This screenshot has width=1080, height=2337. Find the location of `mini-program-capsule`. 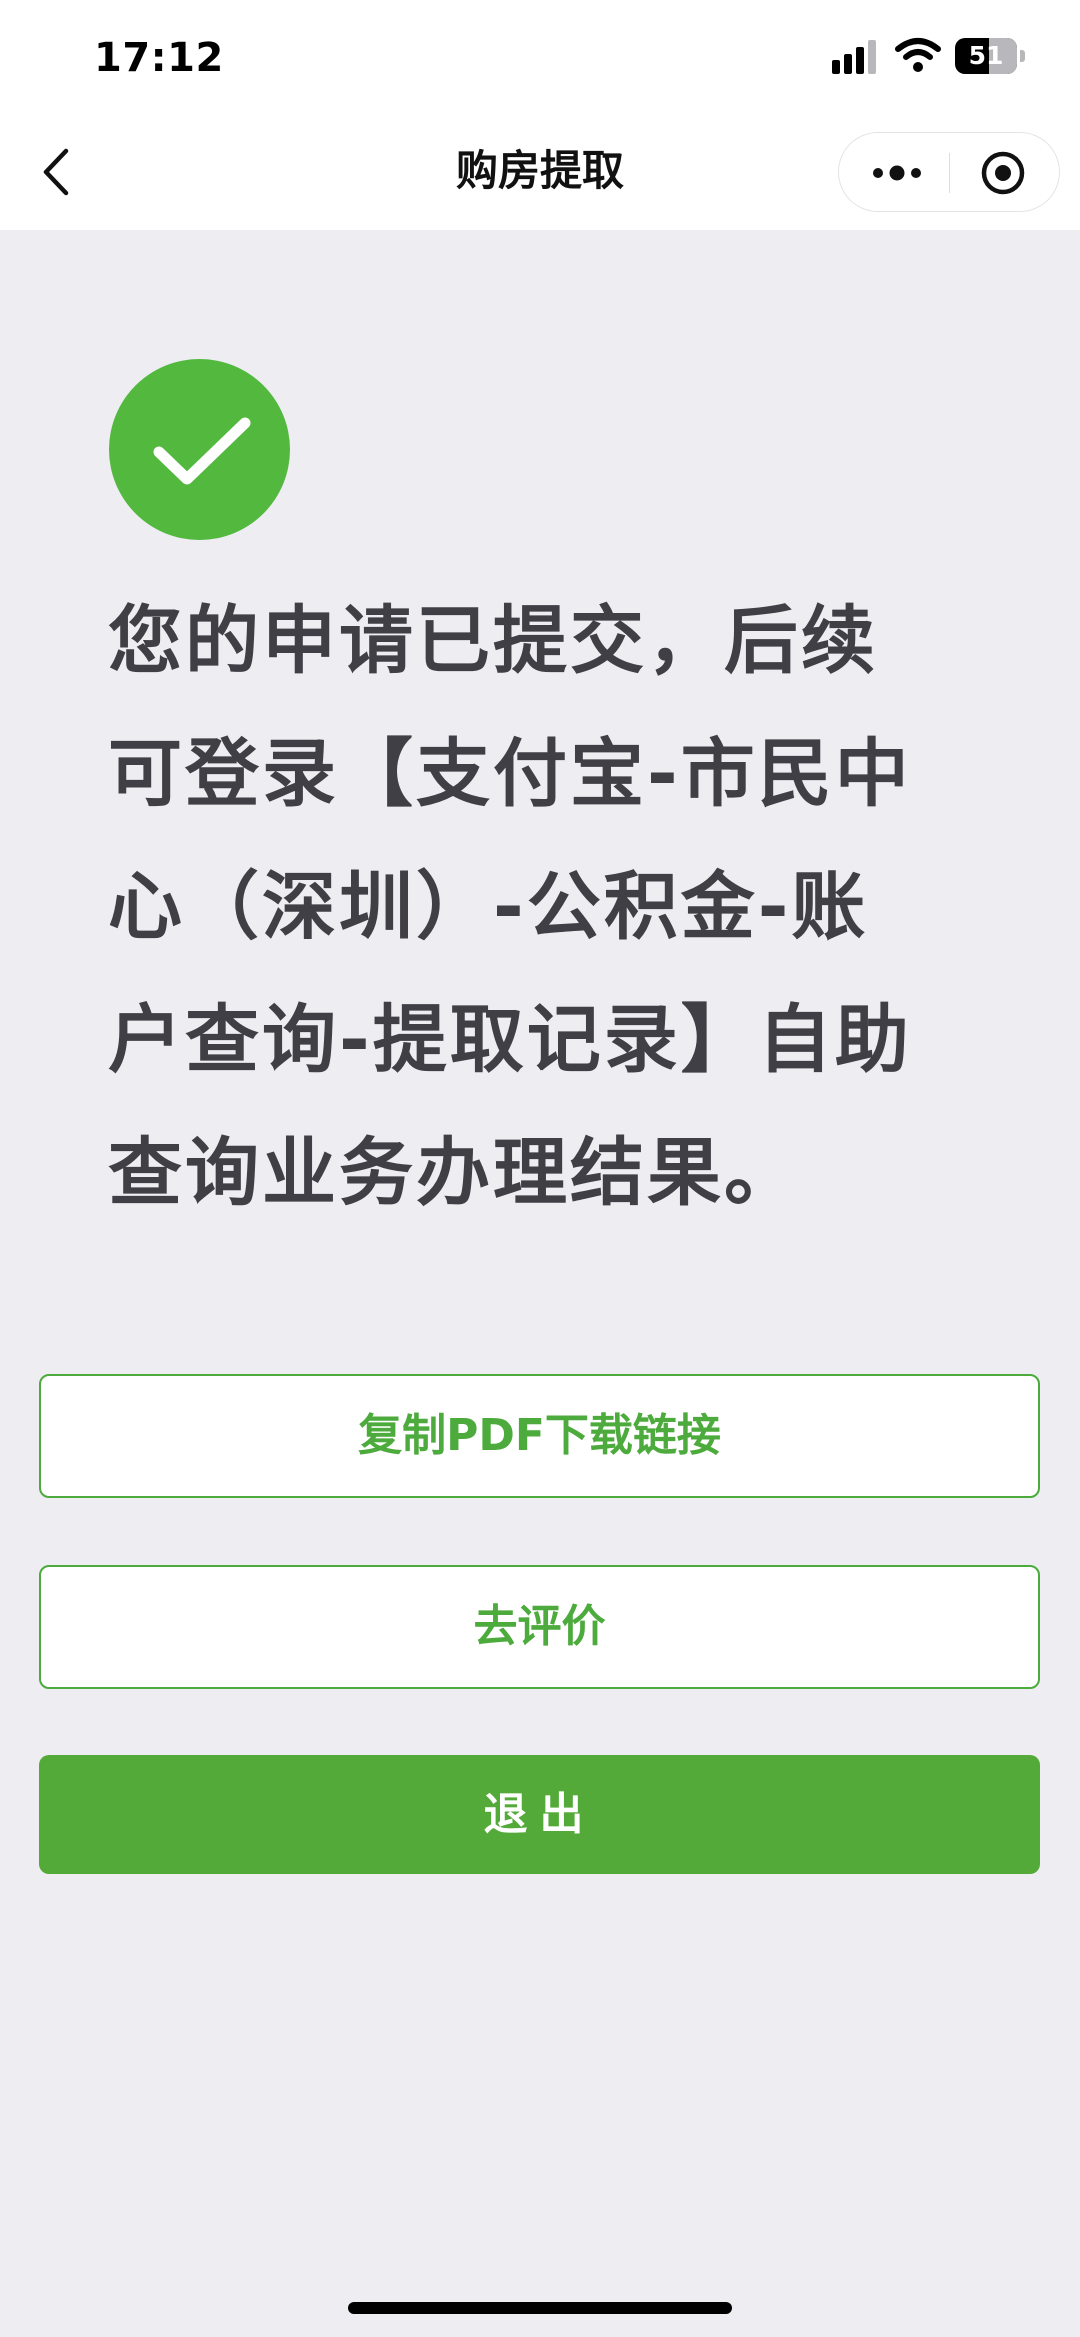

mini-program-capsule is located at coordinates (949, 172).